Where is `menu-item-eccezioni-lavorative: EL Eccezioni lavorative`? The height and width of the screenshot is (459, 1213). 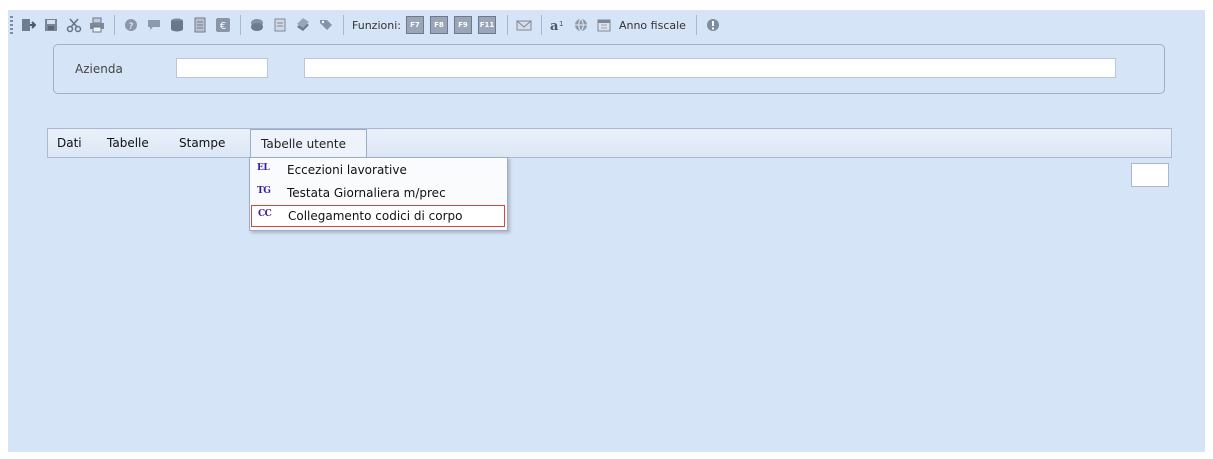 menu-item-eccezioni-lavorative: EL Eccezioni lavorative is located at coordinates (378, 170).